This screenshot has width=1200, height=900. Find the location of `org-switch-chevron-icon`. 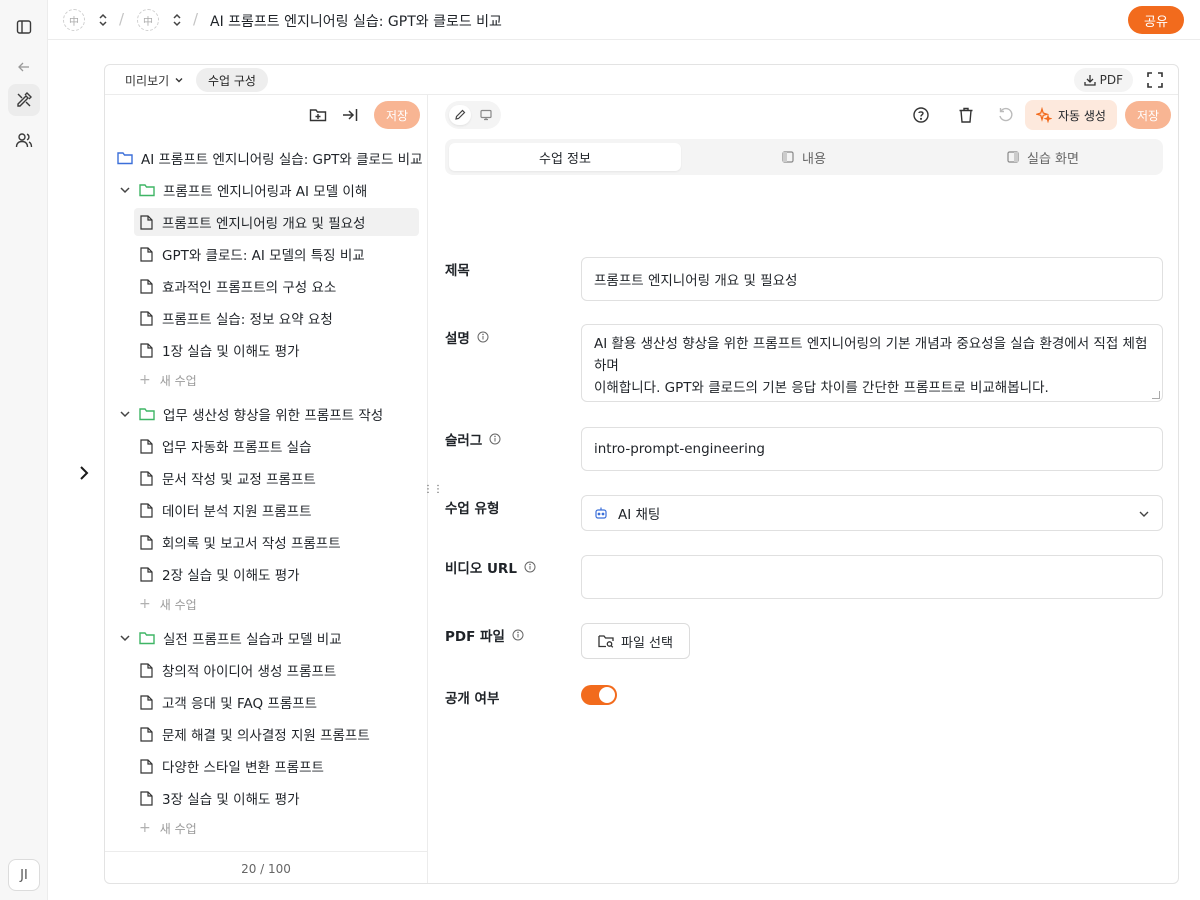

org-switch-chevron-icon is located at coordinates (103, 20).